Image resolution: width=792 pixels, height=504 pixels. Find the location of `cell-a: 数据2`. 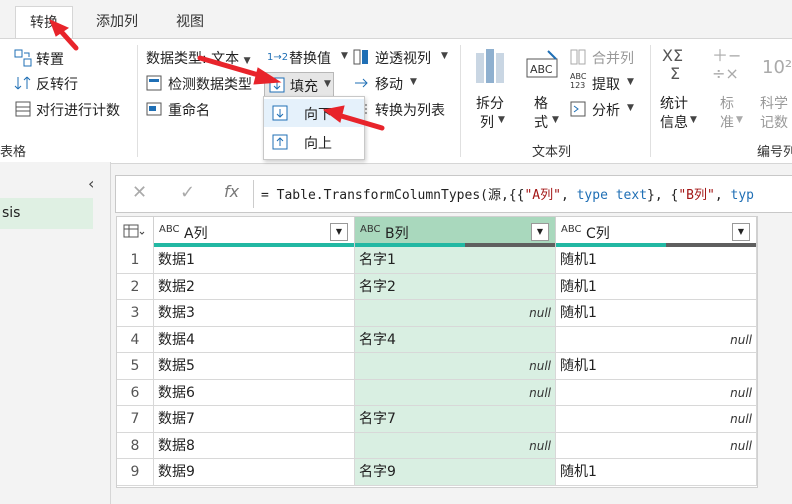

cell-a: 数据2 is located at coordinates (254, 286).